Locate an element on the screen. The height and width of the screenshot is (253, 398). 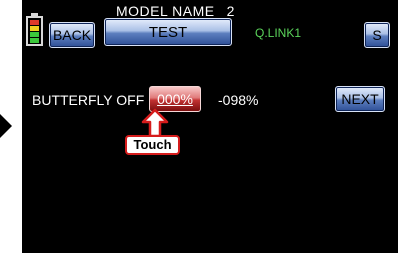
butterfly-off-label: BUTTERFLY OFF is located at coordinates (88, 100).